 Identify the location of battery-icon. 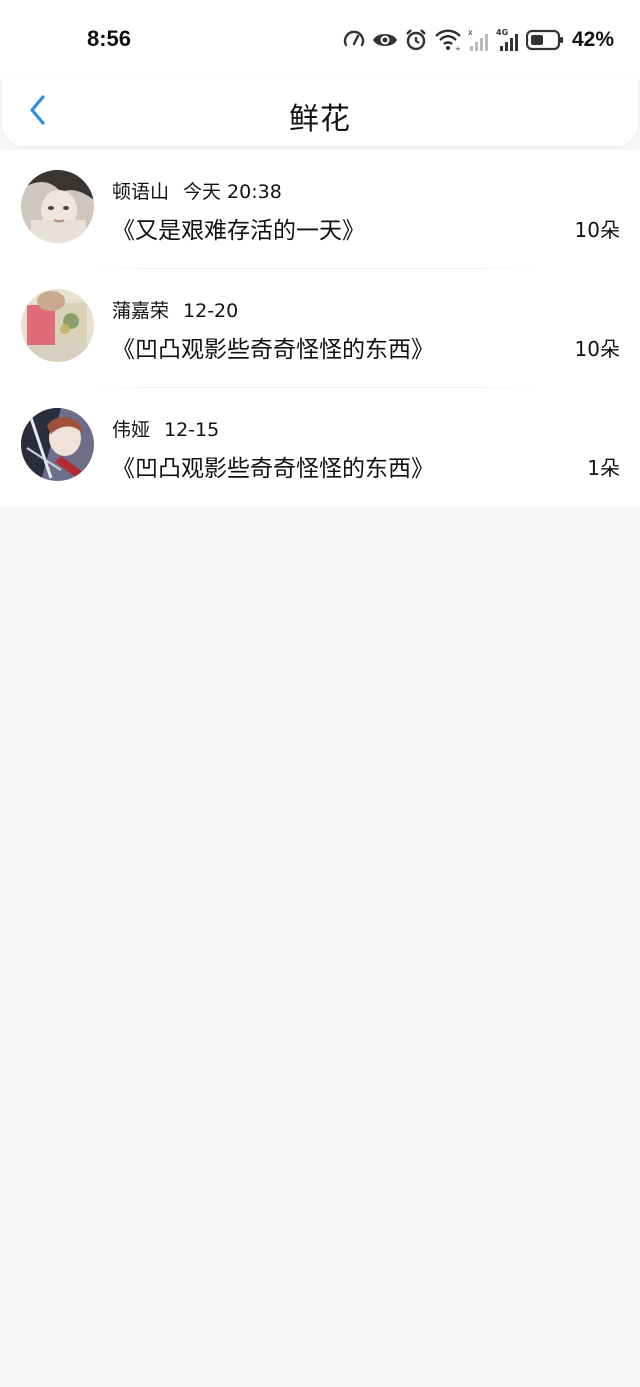
(544, 40).